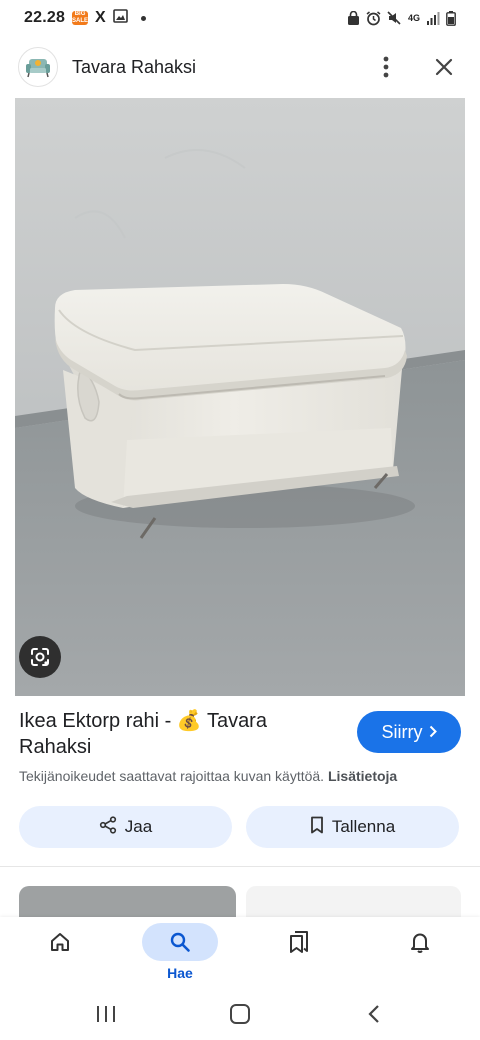 Image resolution: width=480 pixels, height=1040 pixels. Describe the element at coordinates (363, 826) in the screenshot. I see `save-label: Tallenna` at that location.